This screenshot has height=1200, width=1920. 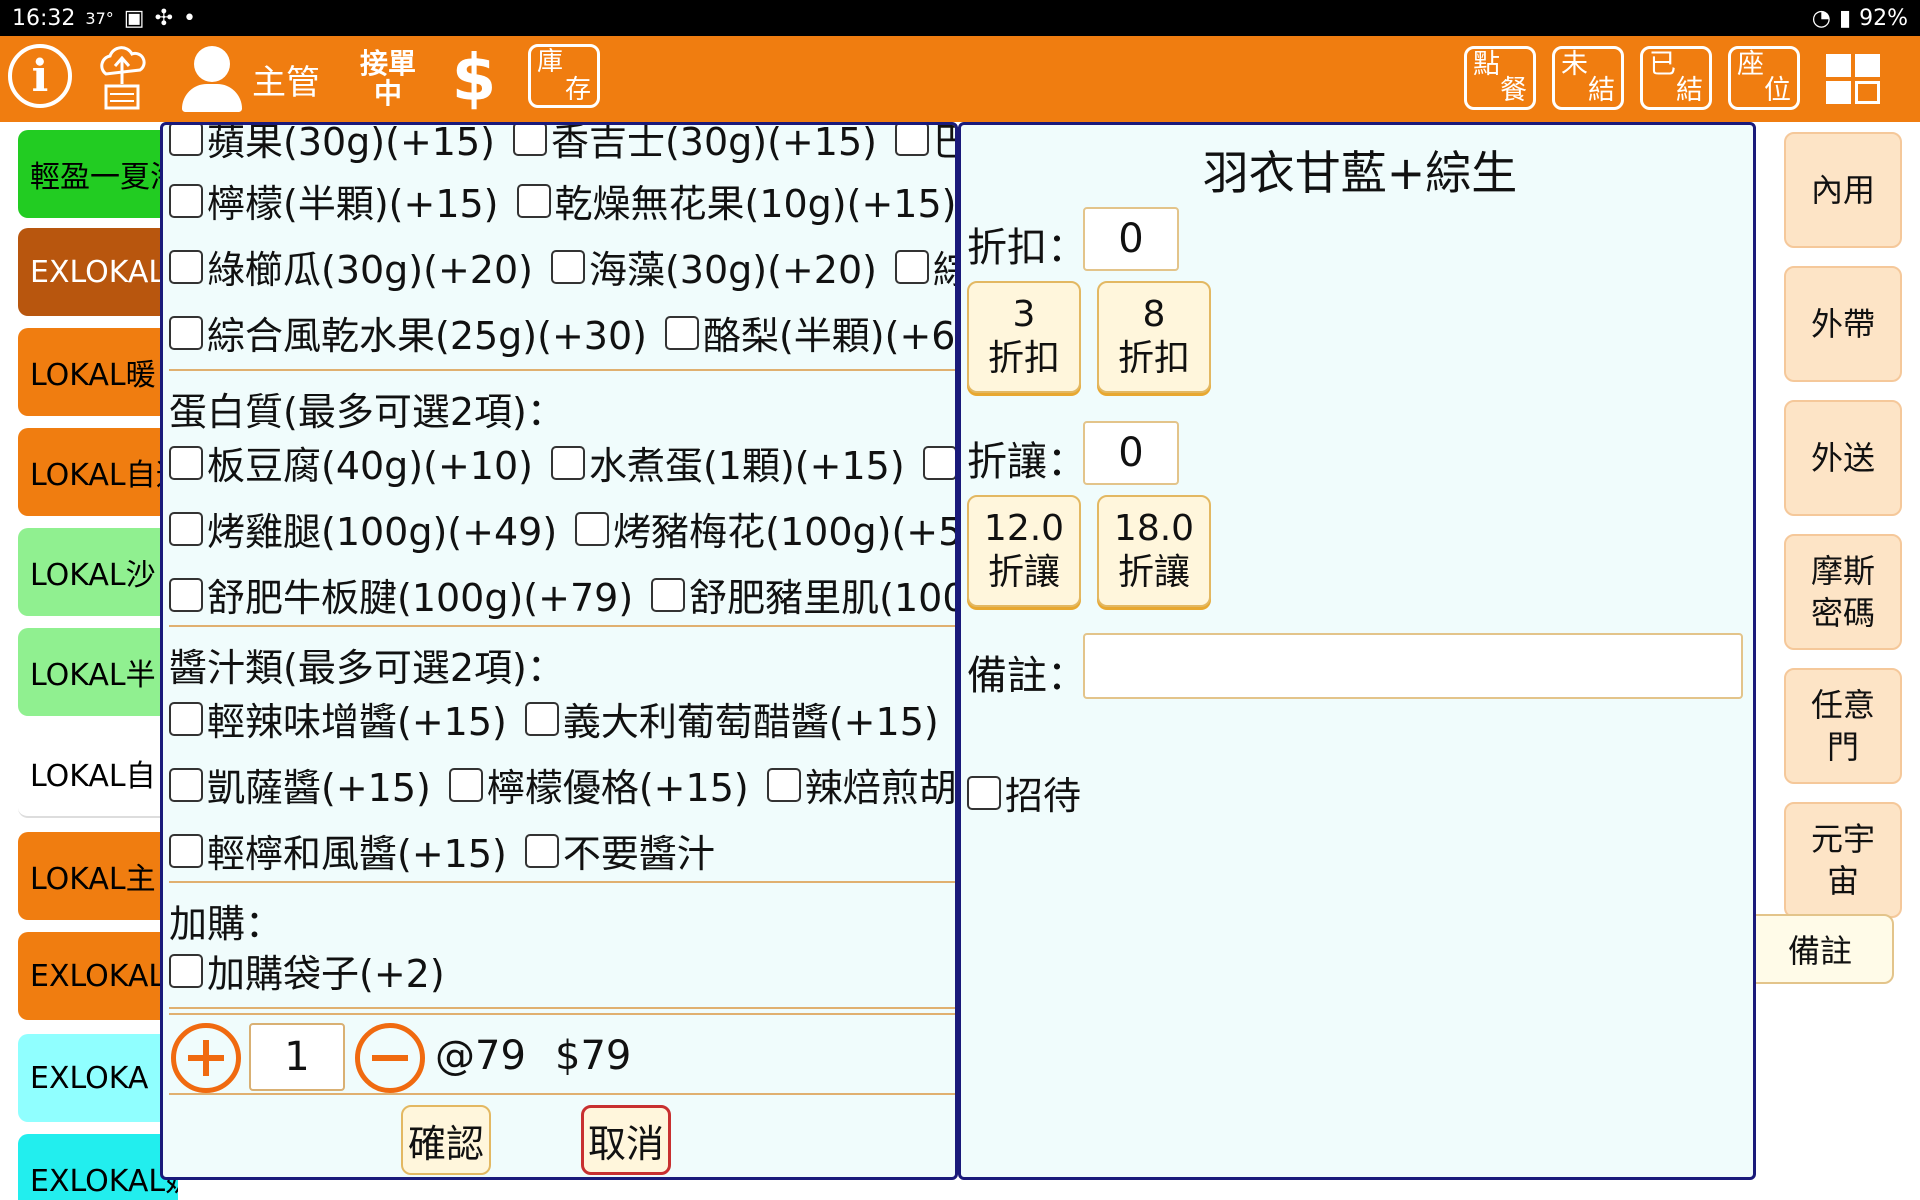 What do you see at coordinates (694, 145) in the screenshot?
I see `option-item: 香吉士(30g)(+15)` at bounding box center [694, 145].